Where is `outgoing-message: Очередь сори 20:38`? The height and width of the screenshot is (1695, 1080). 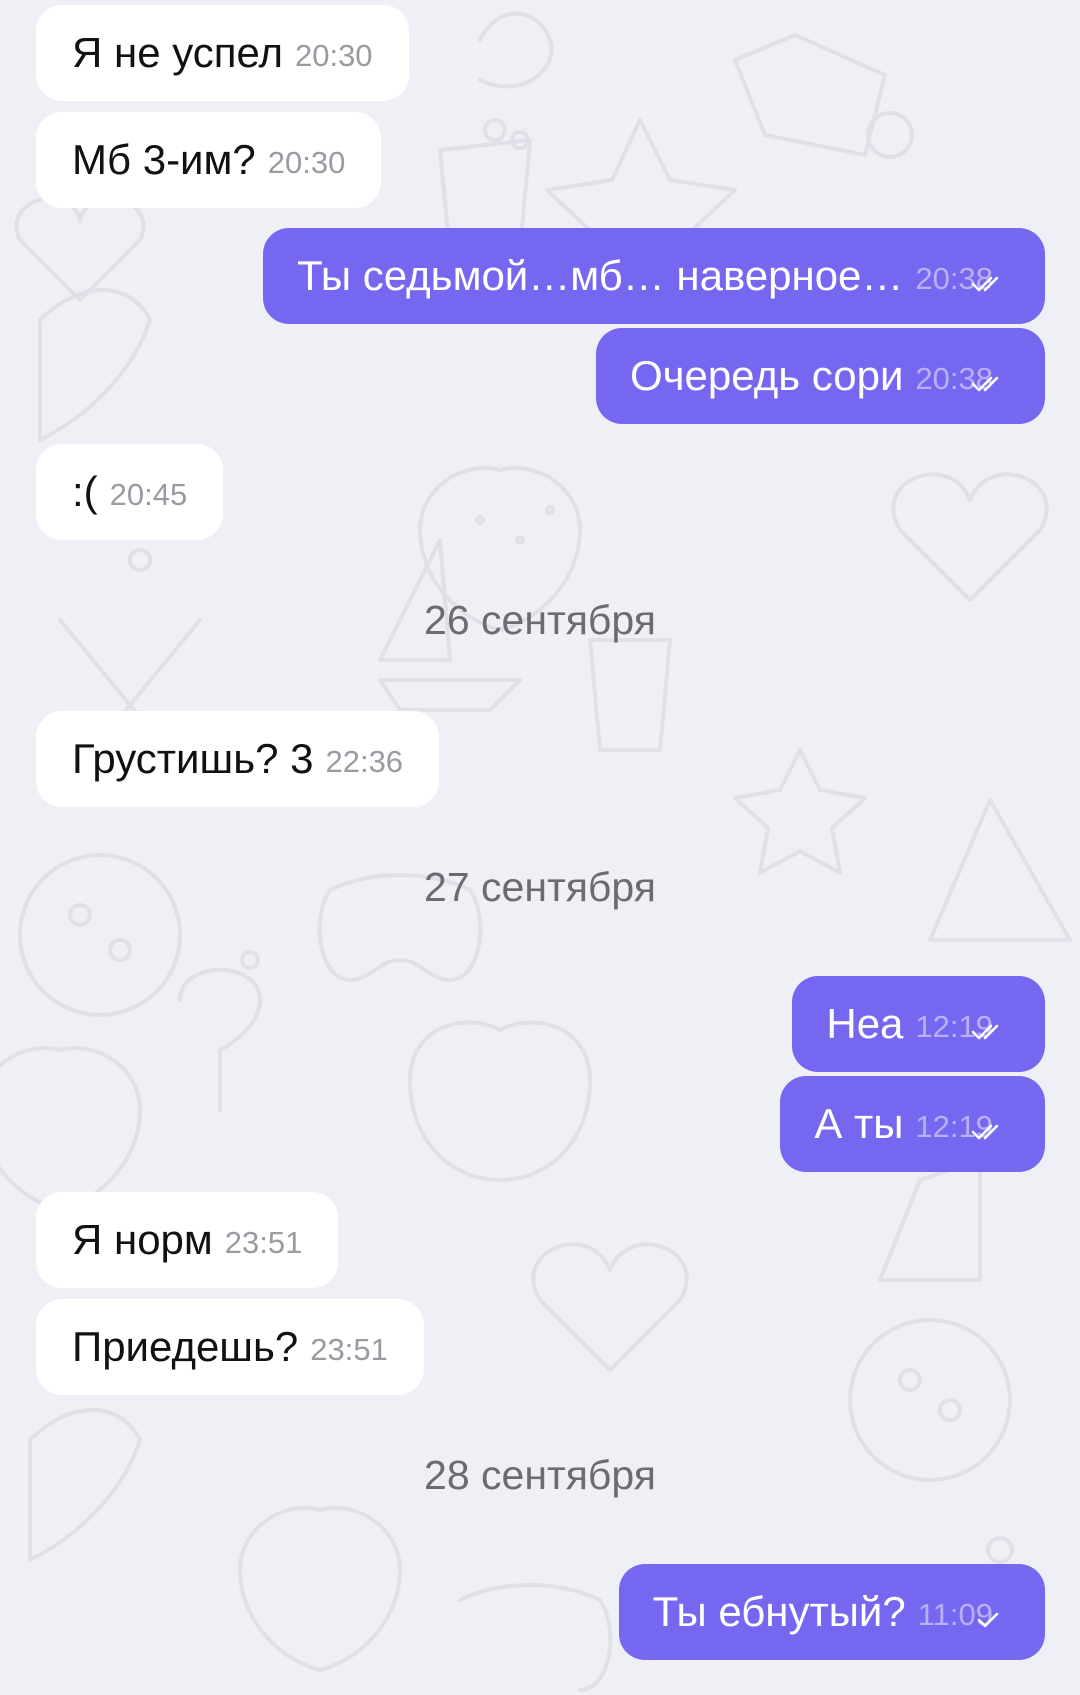 outgoing-message: Очередь сори 20:38 is located at coordinates (820, 376).